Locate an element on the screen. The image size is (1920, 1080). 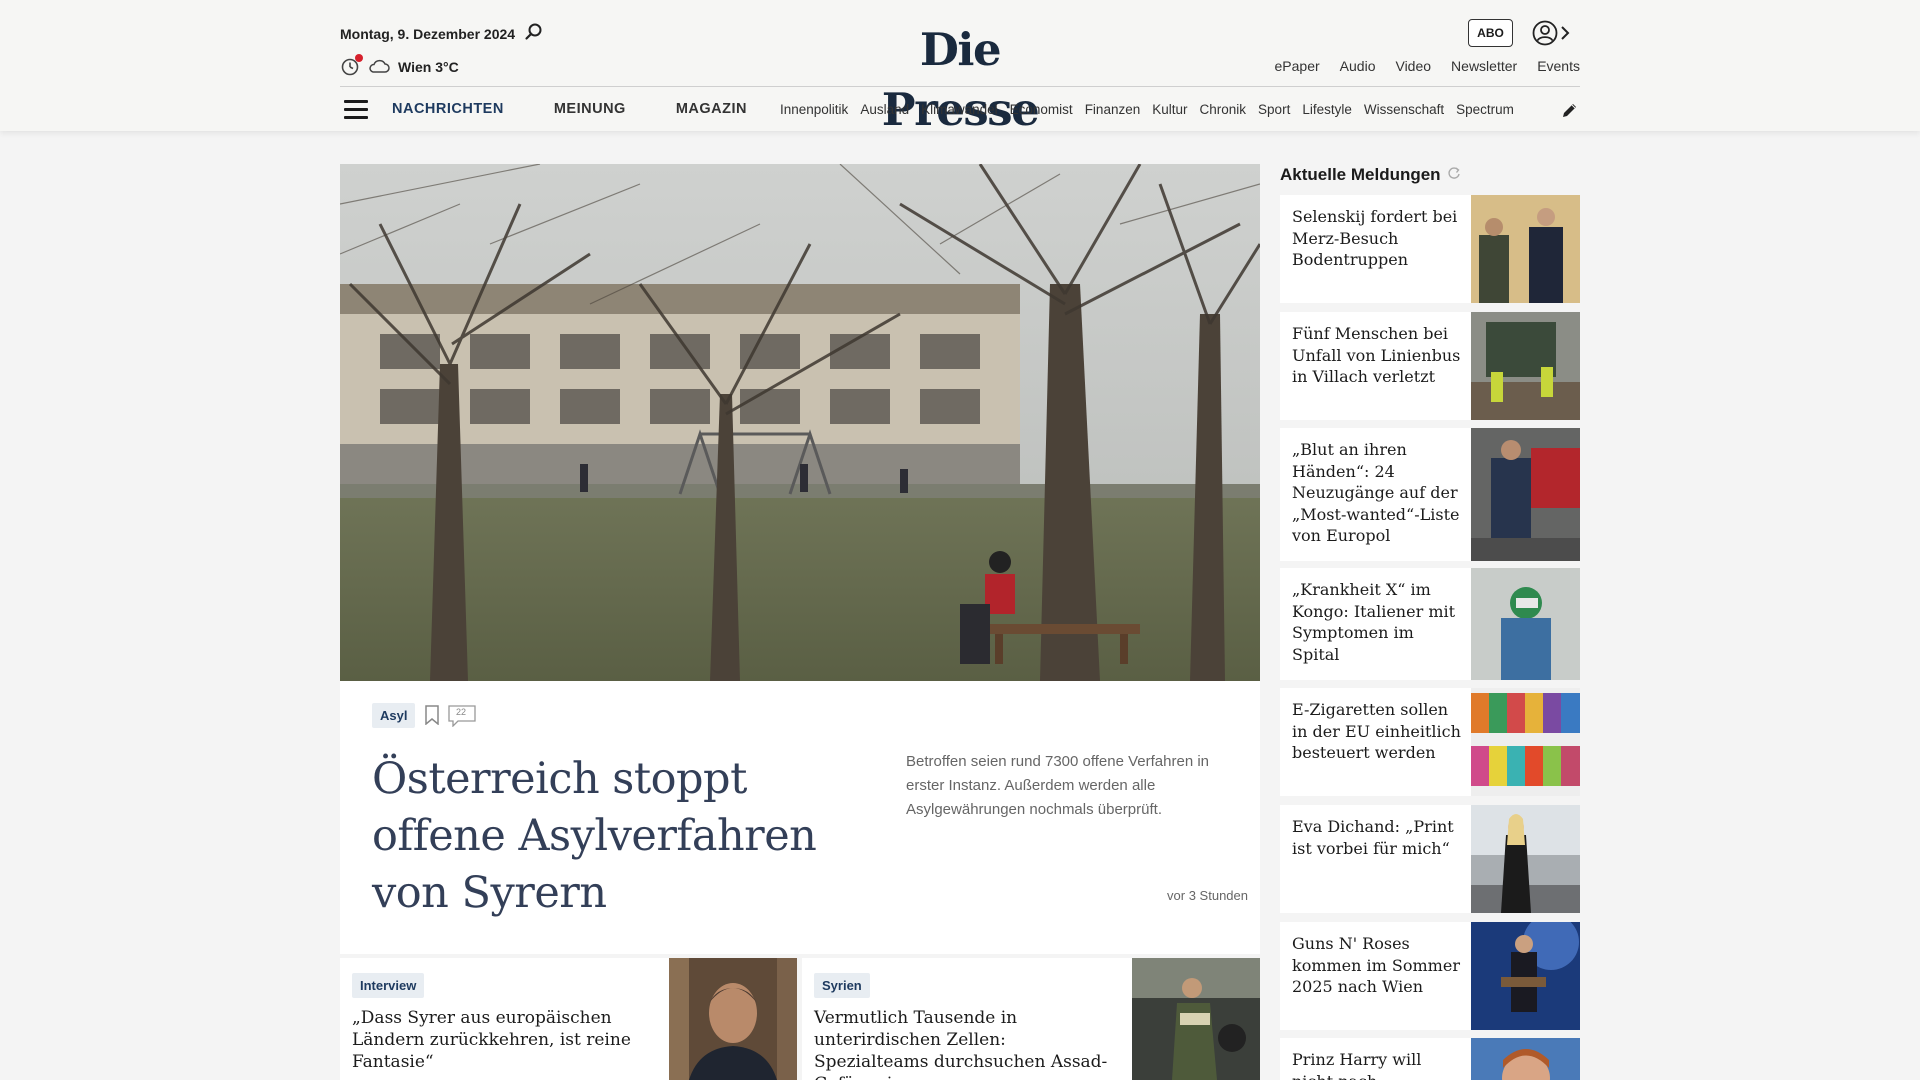
nav-audio: Audio is located at coordinates (1358, 66).